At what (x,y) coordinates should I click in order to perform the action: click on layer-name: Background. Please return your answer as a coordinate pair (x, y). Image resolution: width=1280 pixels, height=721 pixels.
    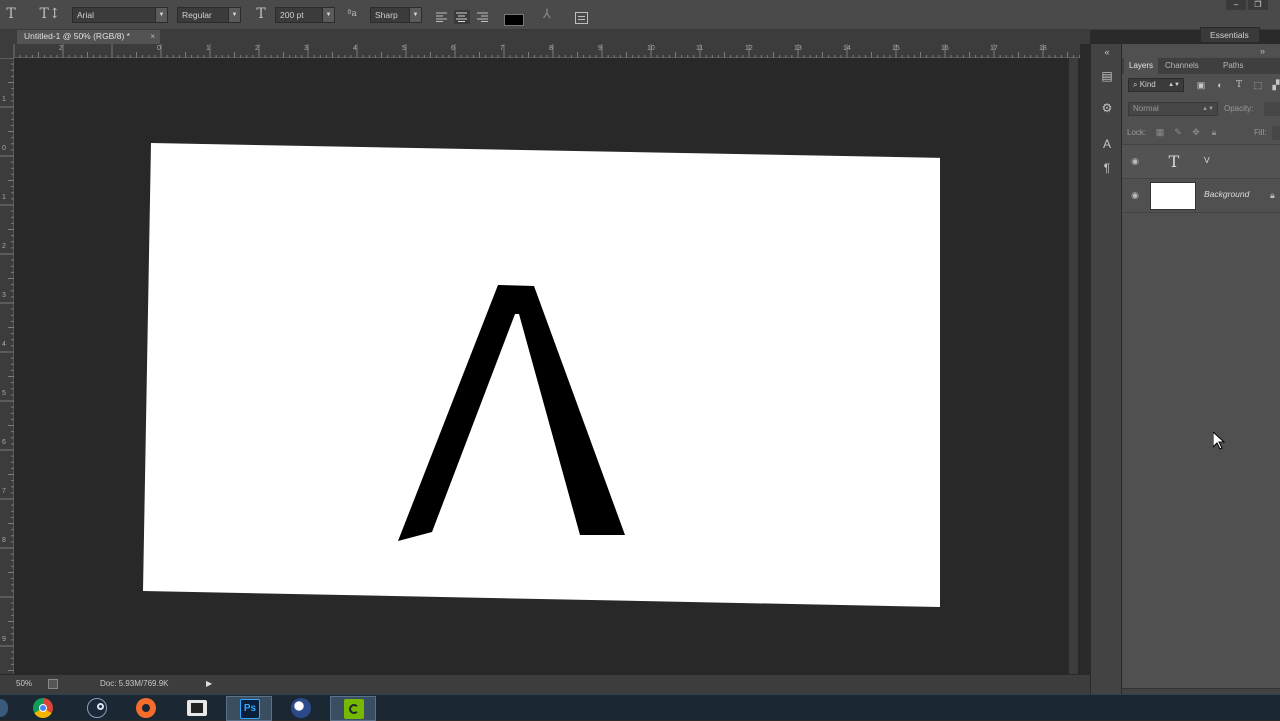
    Looking at the image, I should click on (1226, 194).